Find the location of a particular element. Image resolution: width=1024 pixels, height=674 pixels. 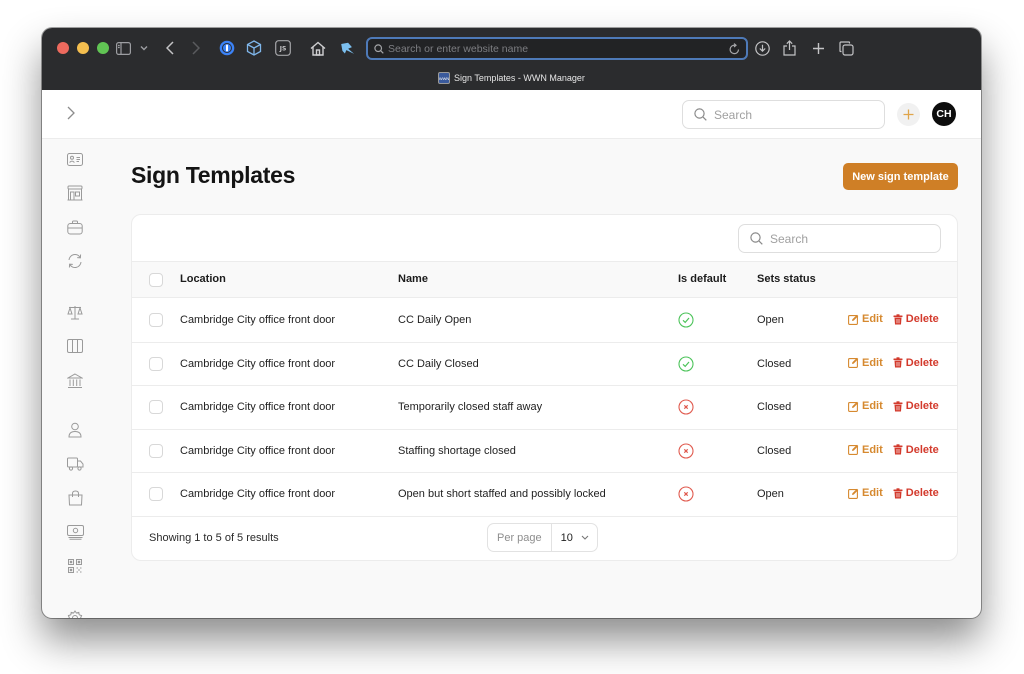

quick-add-button is located at coordinates (908, 114).